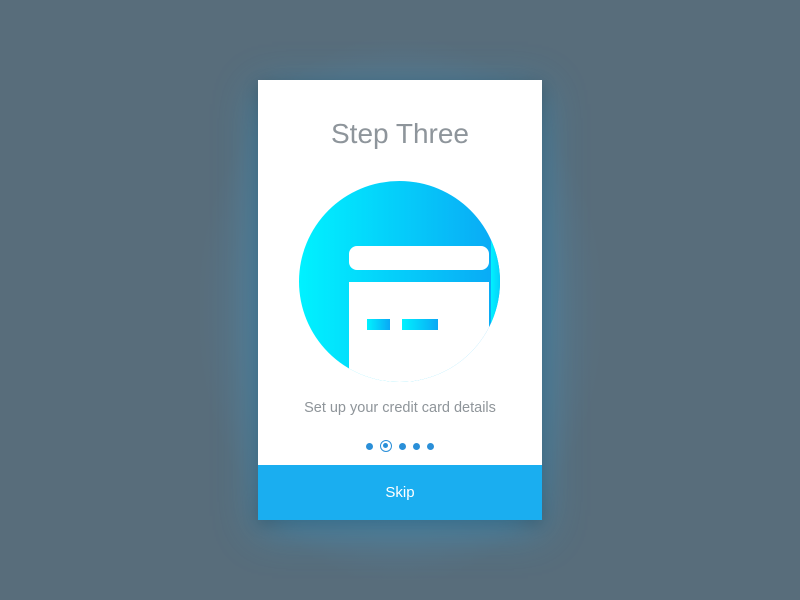 The width and height of the screenshot is (800, 600). What do you see at coordinates (400, 133) in the screenshot?
I see `page-title: Step Three` at bounding box center [400, 133].